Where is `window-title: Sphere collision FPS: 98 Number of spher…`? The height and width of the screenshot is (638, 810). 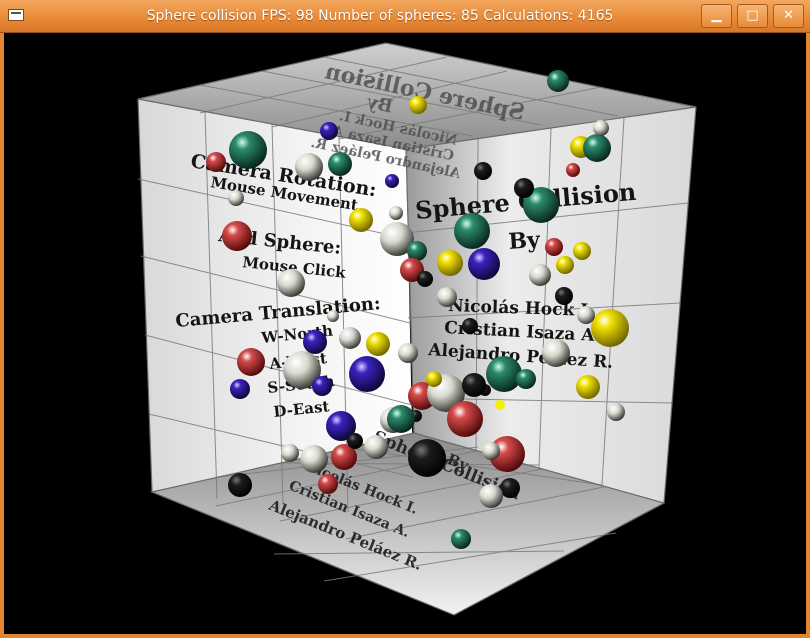 window-title: Sphere collision FPS: 98 Number of spher… is located at coordinates (380, 16).